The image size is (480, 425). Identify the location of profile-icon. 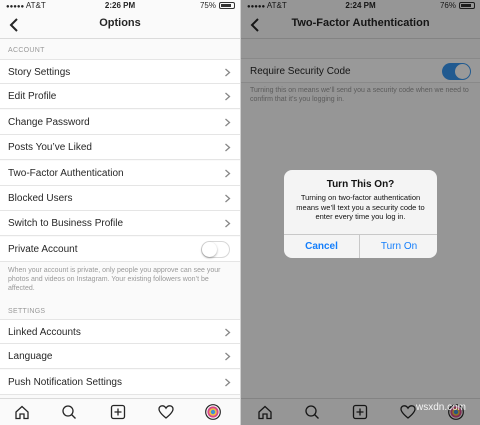
(213, 412).